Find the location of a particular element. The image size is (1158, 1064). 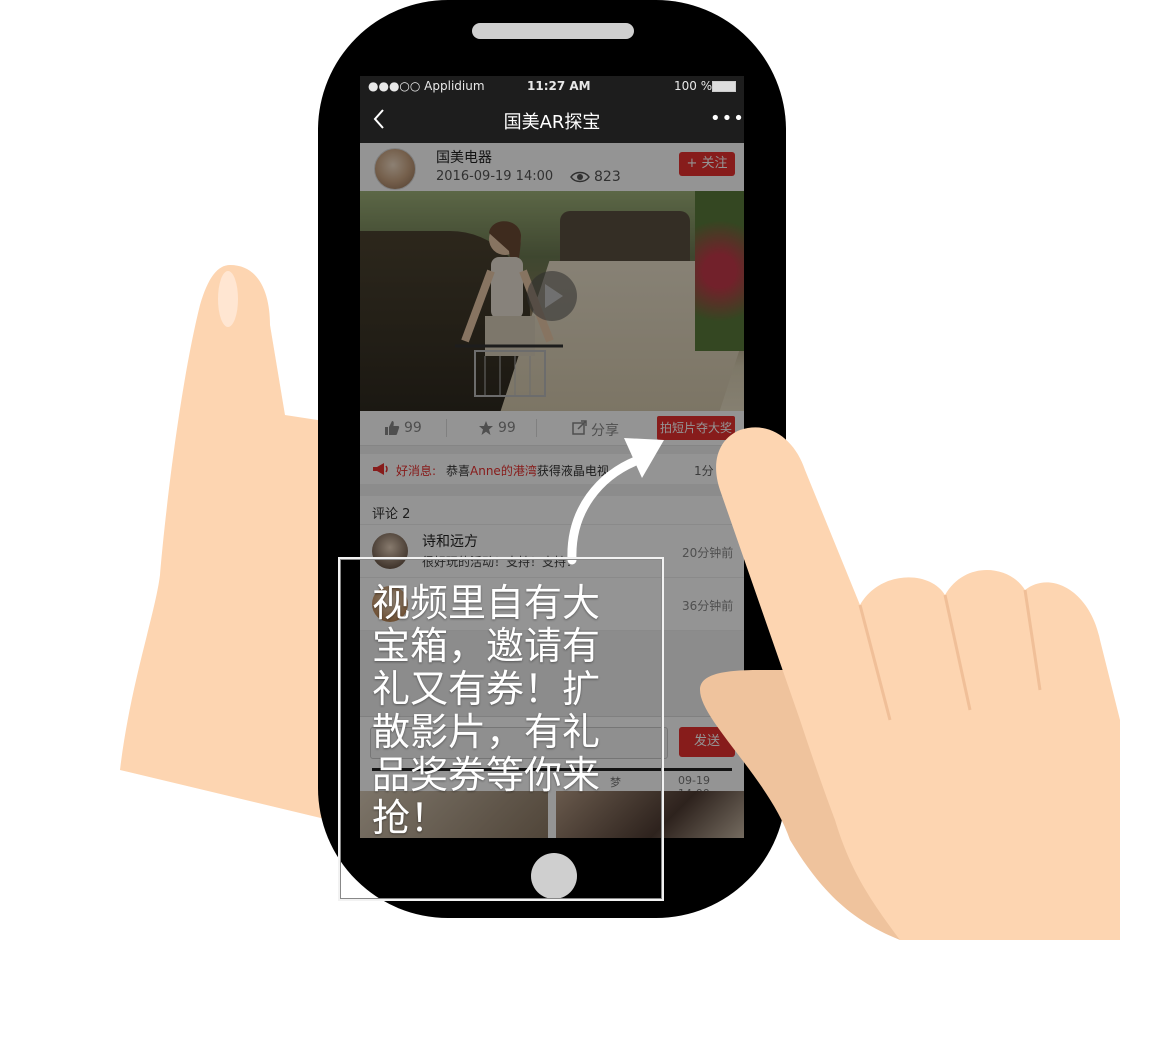

status-bar: ●●●○○ Applidium 11:27 AM 100 % is located at coordinates (552, 86).